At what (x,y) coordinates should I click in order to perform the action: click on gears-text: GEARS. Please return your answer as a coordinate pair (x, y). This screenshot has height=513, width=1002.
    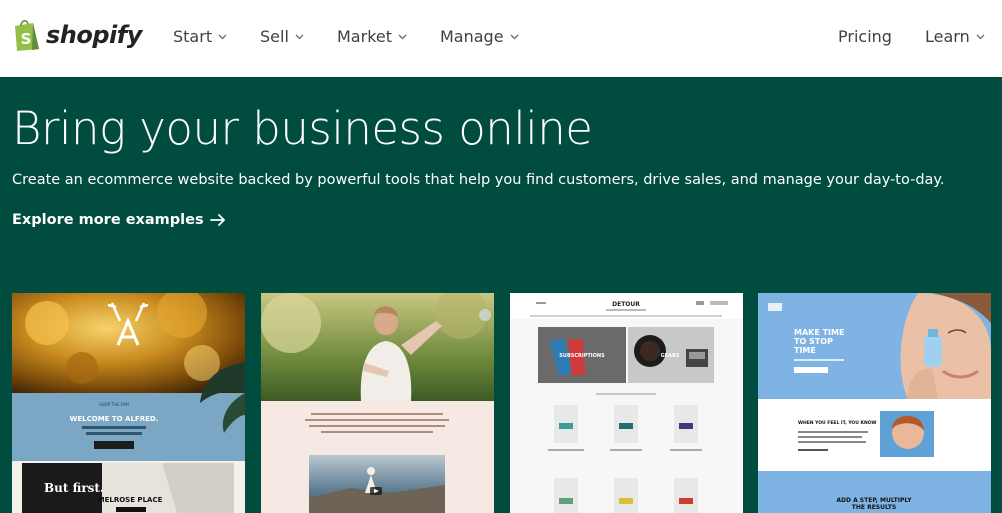
    Looking at the image, I should click on (670, 356).